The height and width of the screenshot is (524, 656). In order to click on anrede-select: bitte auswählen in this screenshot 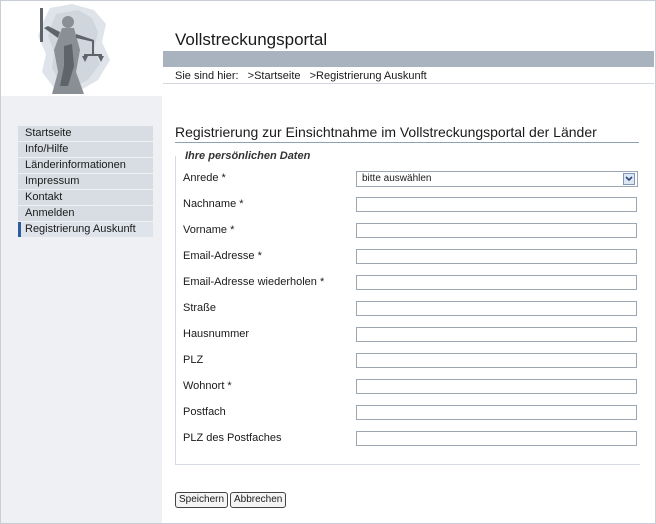, I will do `click(497, 179)`.